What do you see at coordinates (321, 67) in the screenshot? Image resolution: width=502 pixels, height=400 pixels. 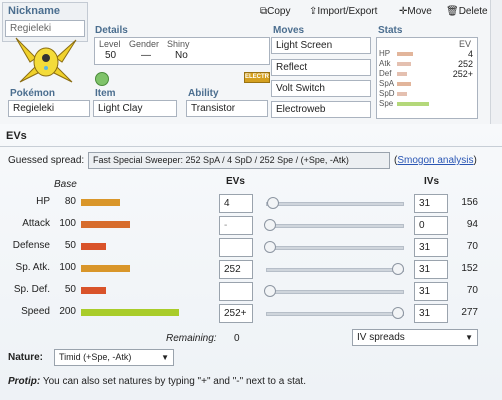 I see `move-2-input: Reflect` at bounding box center [321, 67].